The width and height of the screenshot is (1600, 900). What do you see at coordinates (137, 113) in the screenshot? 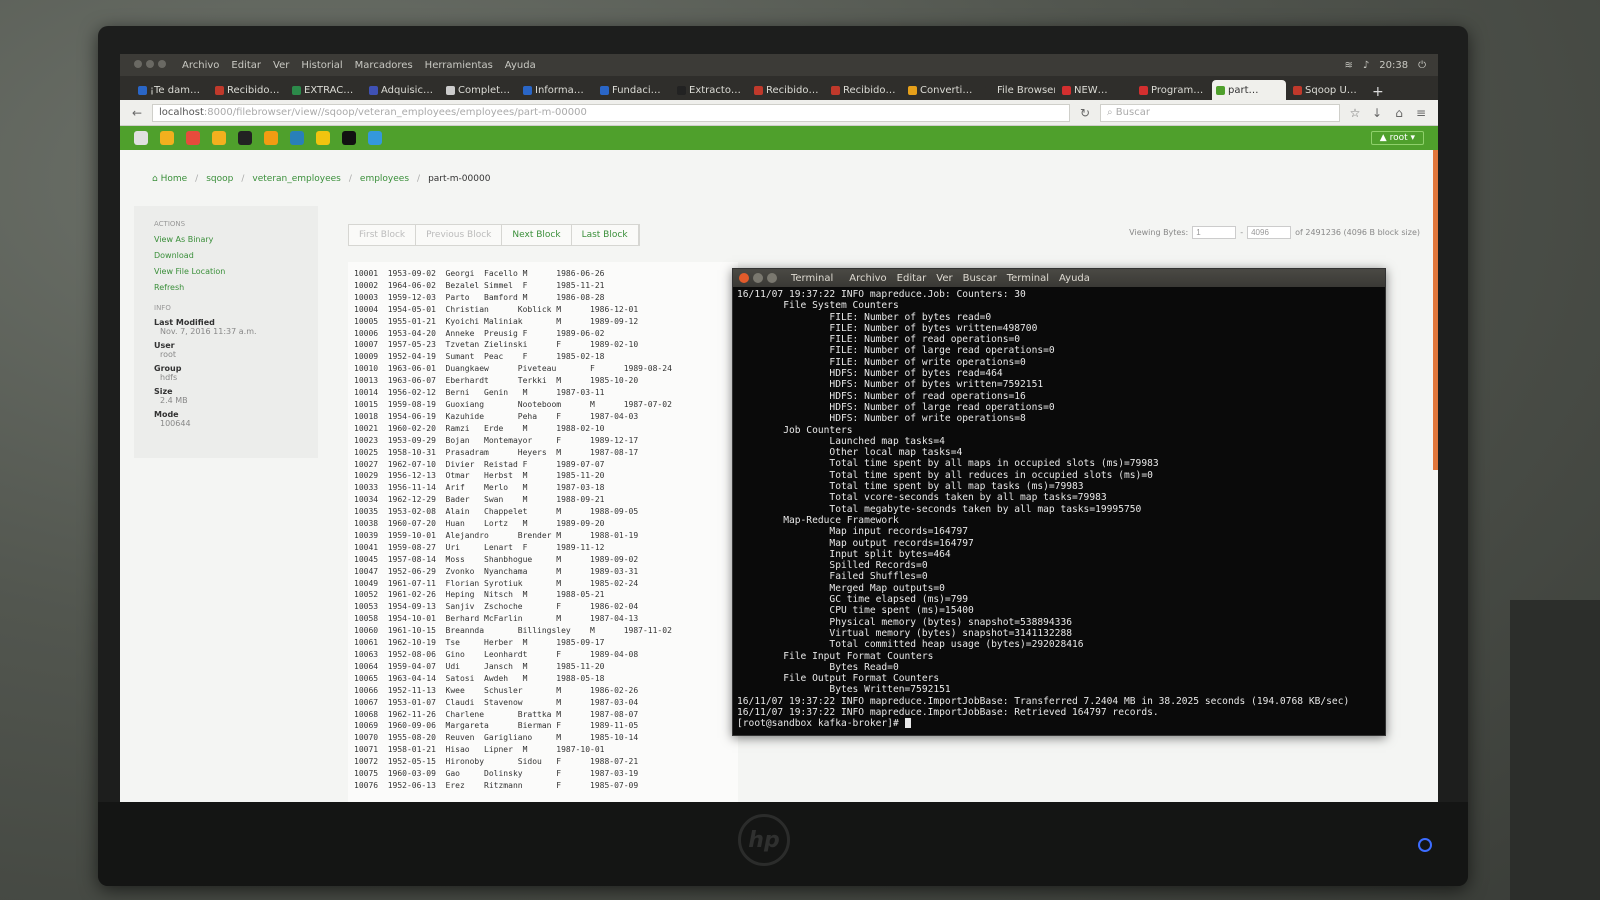
I see `back-arrow-icon: ←` at bounding box center [137, 113].